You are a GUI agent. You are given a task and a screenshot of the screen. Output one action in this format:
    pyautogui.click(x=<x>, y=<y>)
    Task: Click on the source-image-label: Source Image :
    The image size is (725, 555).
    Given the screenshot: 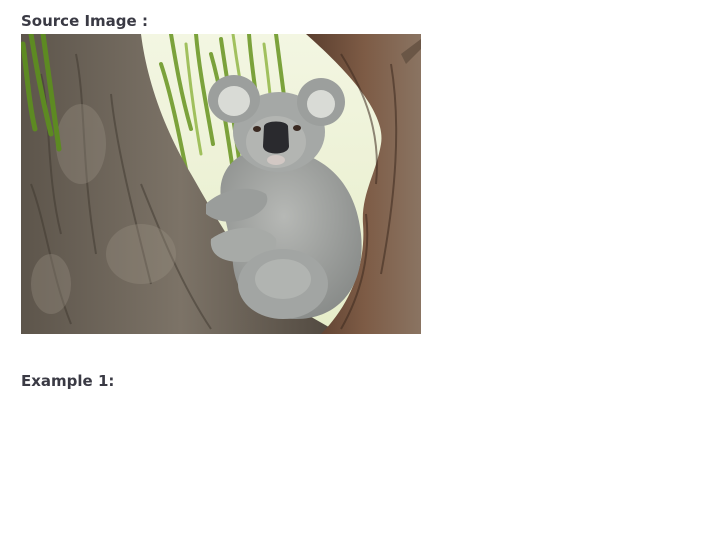 What is the action you would take?
    pyautogui.click(x=84, y=21)
    